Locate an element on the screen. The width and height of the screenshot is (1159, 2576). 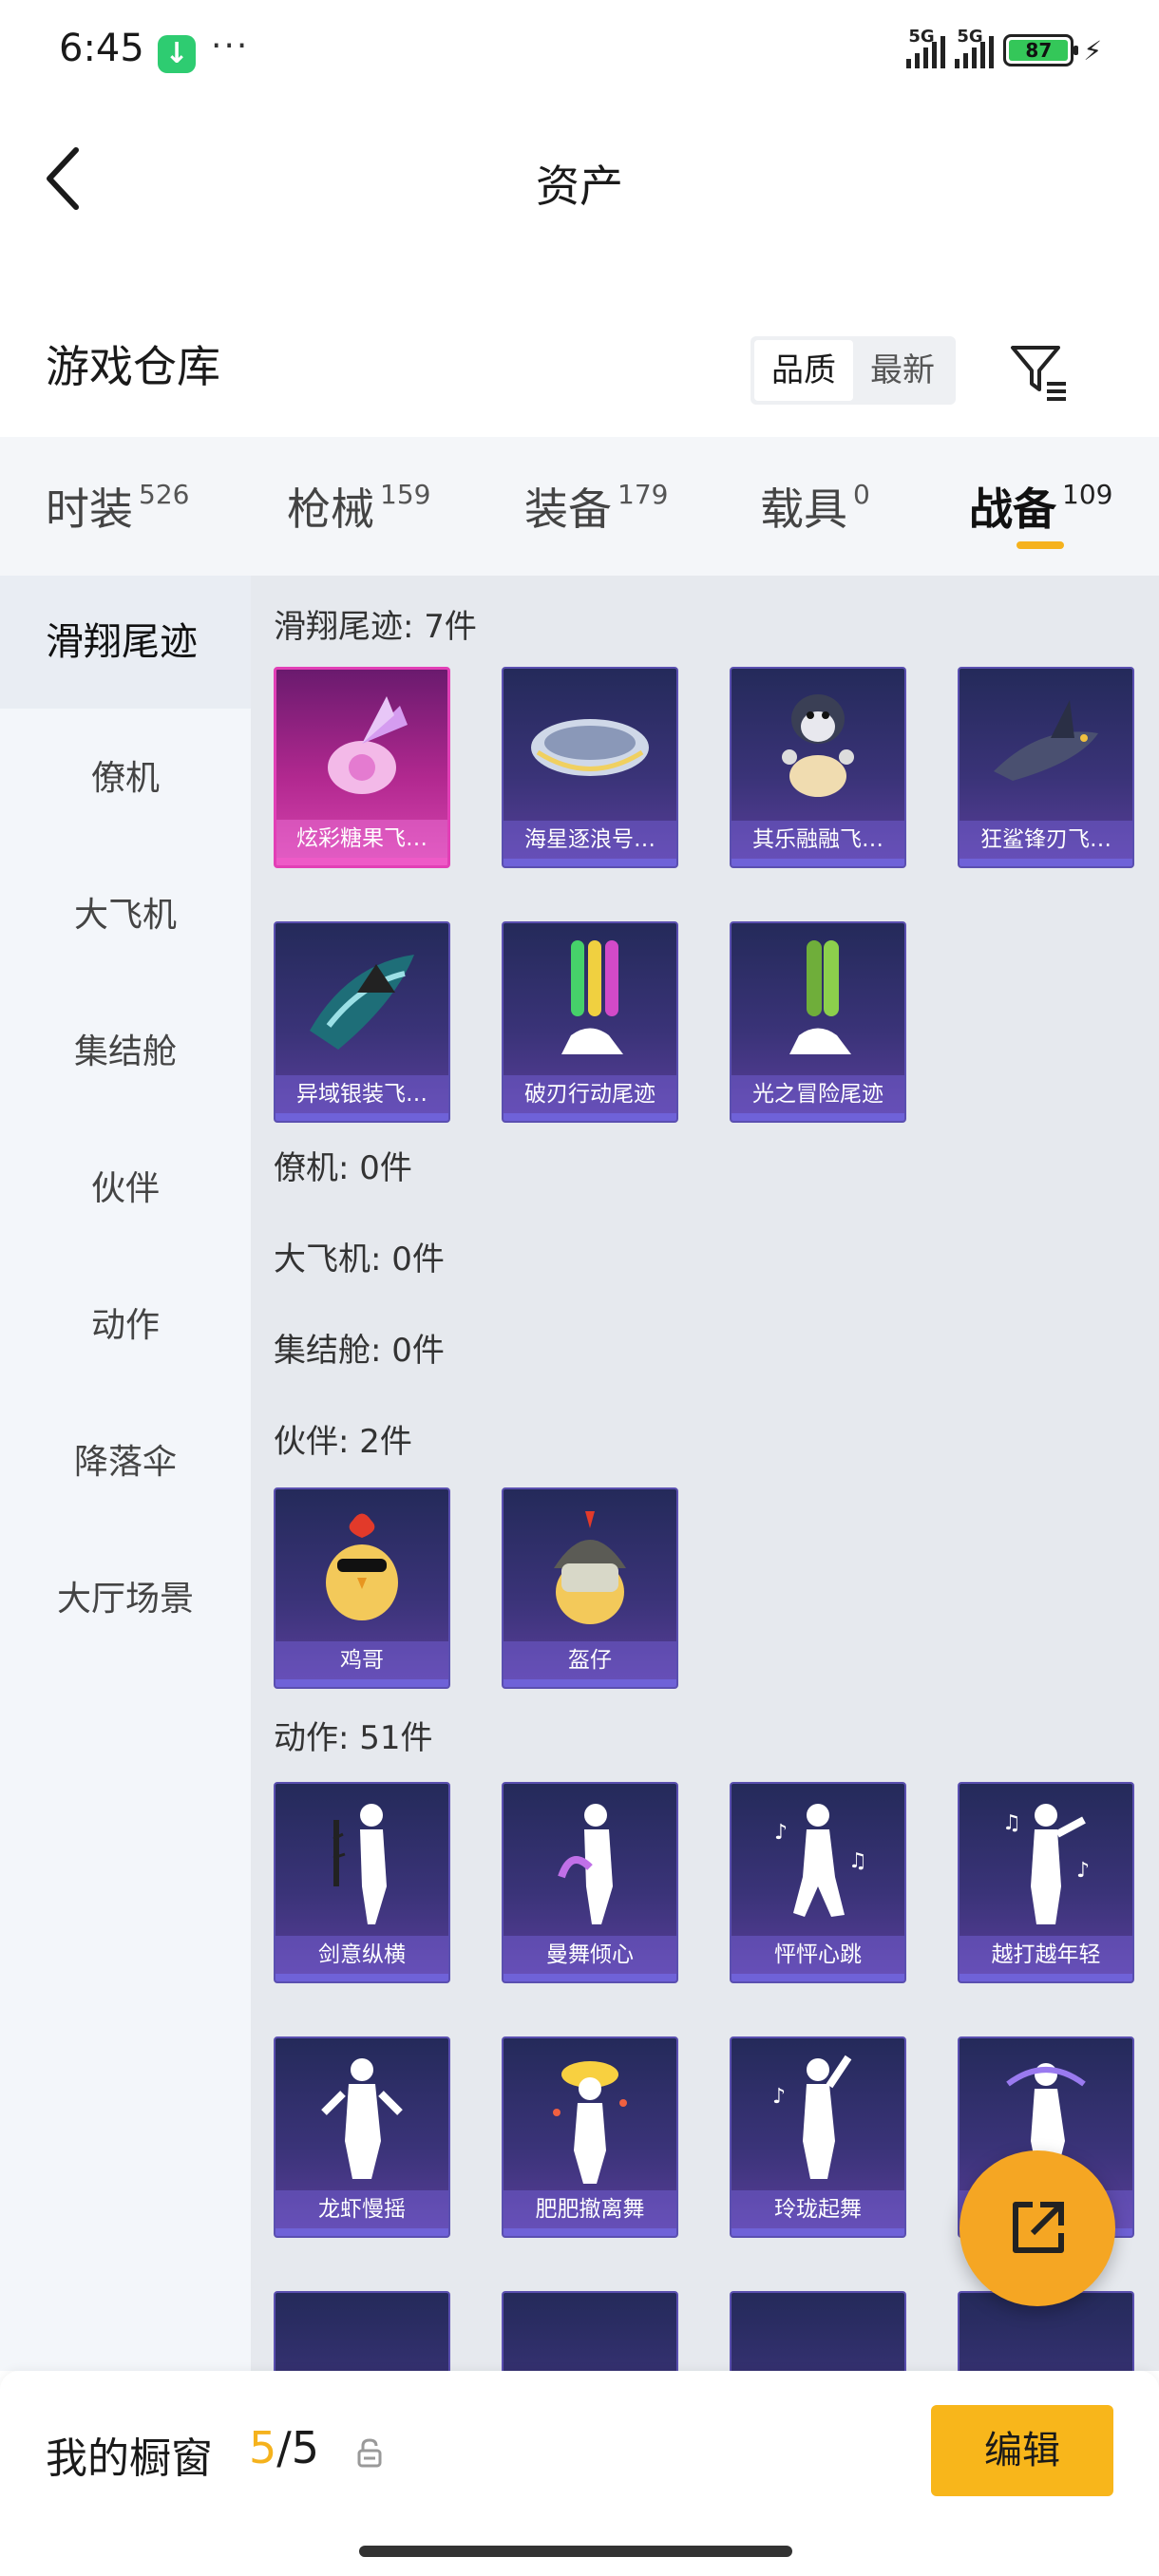
tab-vehicles: 载具 0 is located at coordinates (815, 507).